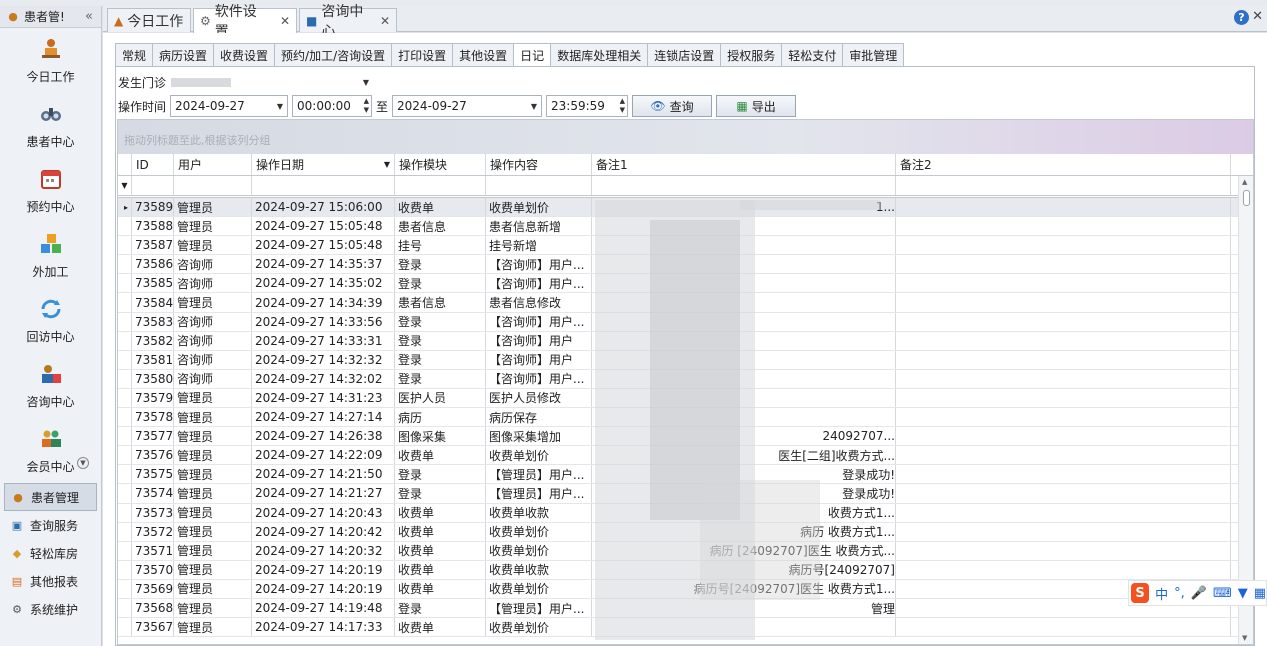  Describe the element at coordinates (50, 60) in the screenshot. I see `nav-item-today-work: 今日工作` at that location.